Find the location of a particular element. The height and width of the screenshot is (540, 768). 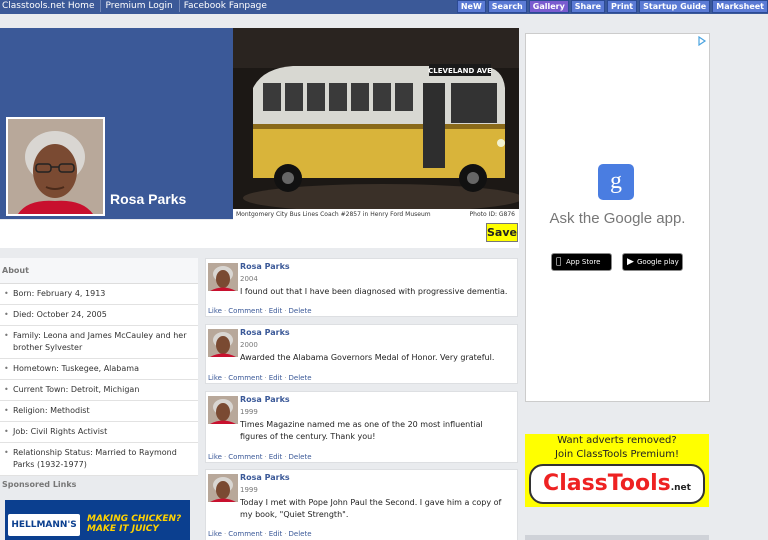

classtools-logo: ClassTools.net is located at coordinates (617, 484).